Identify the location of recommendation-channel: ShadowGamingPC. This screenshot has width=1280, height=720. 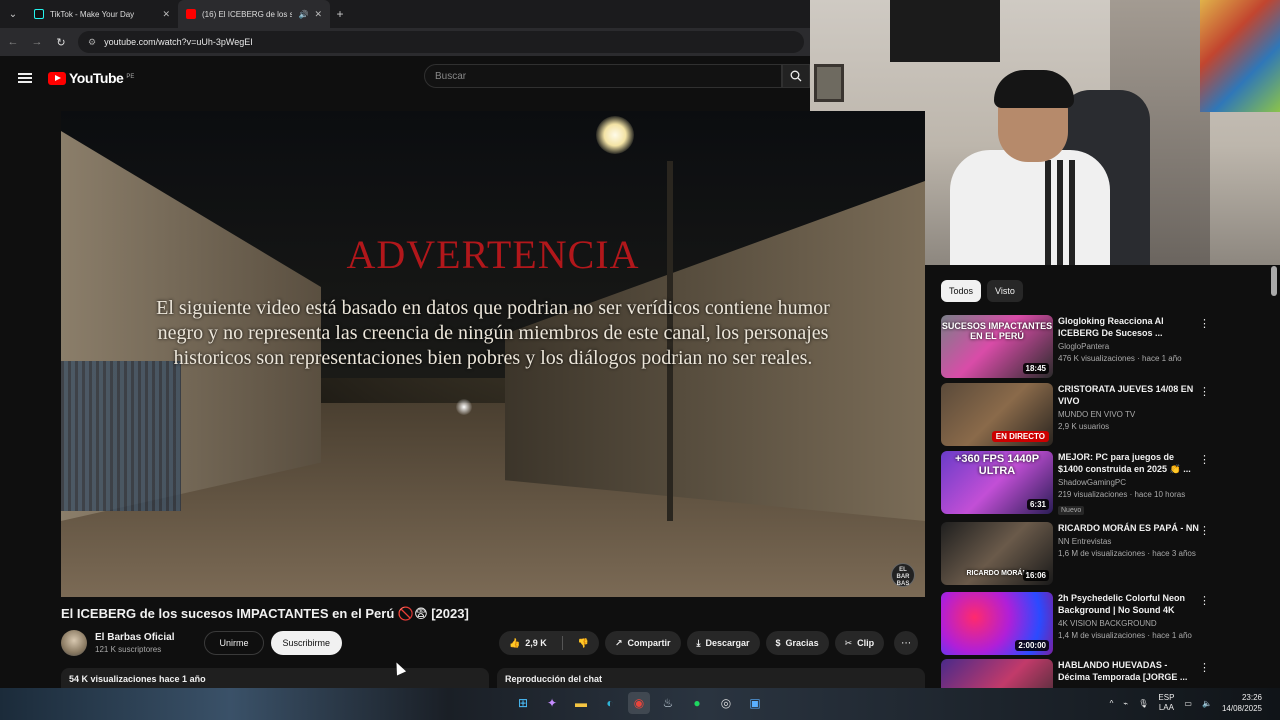
(1129, 482).